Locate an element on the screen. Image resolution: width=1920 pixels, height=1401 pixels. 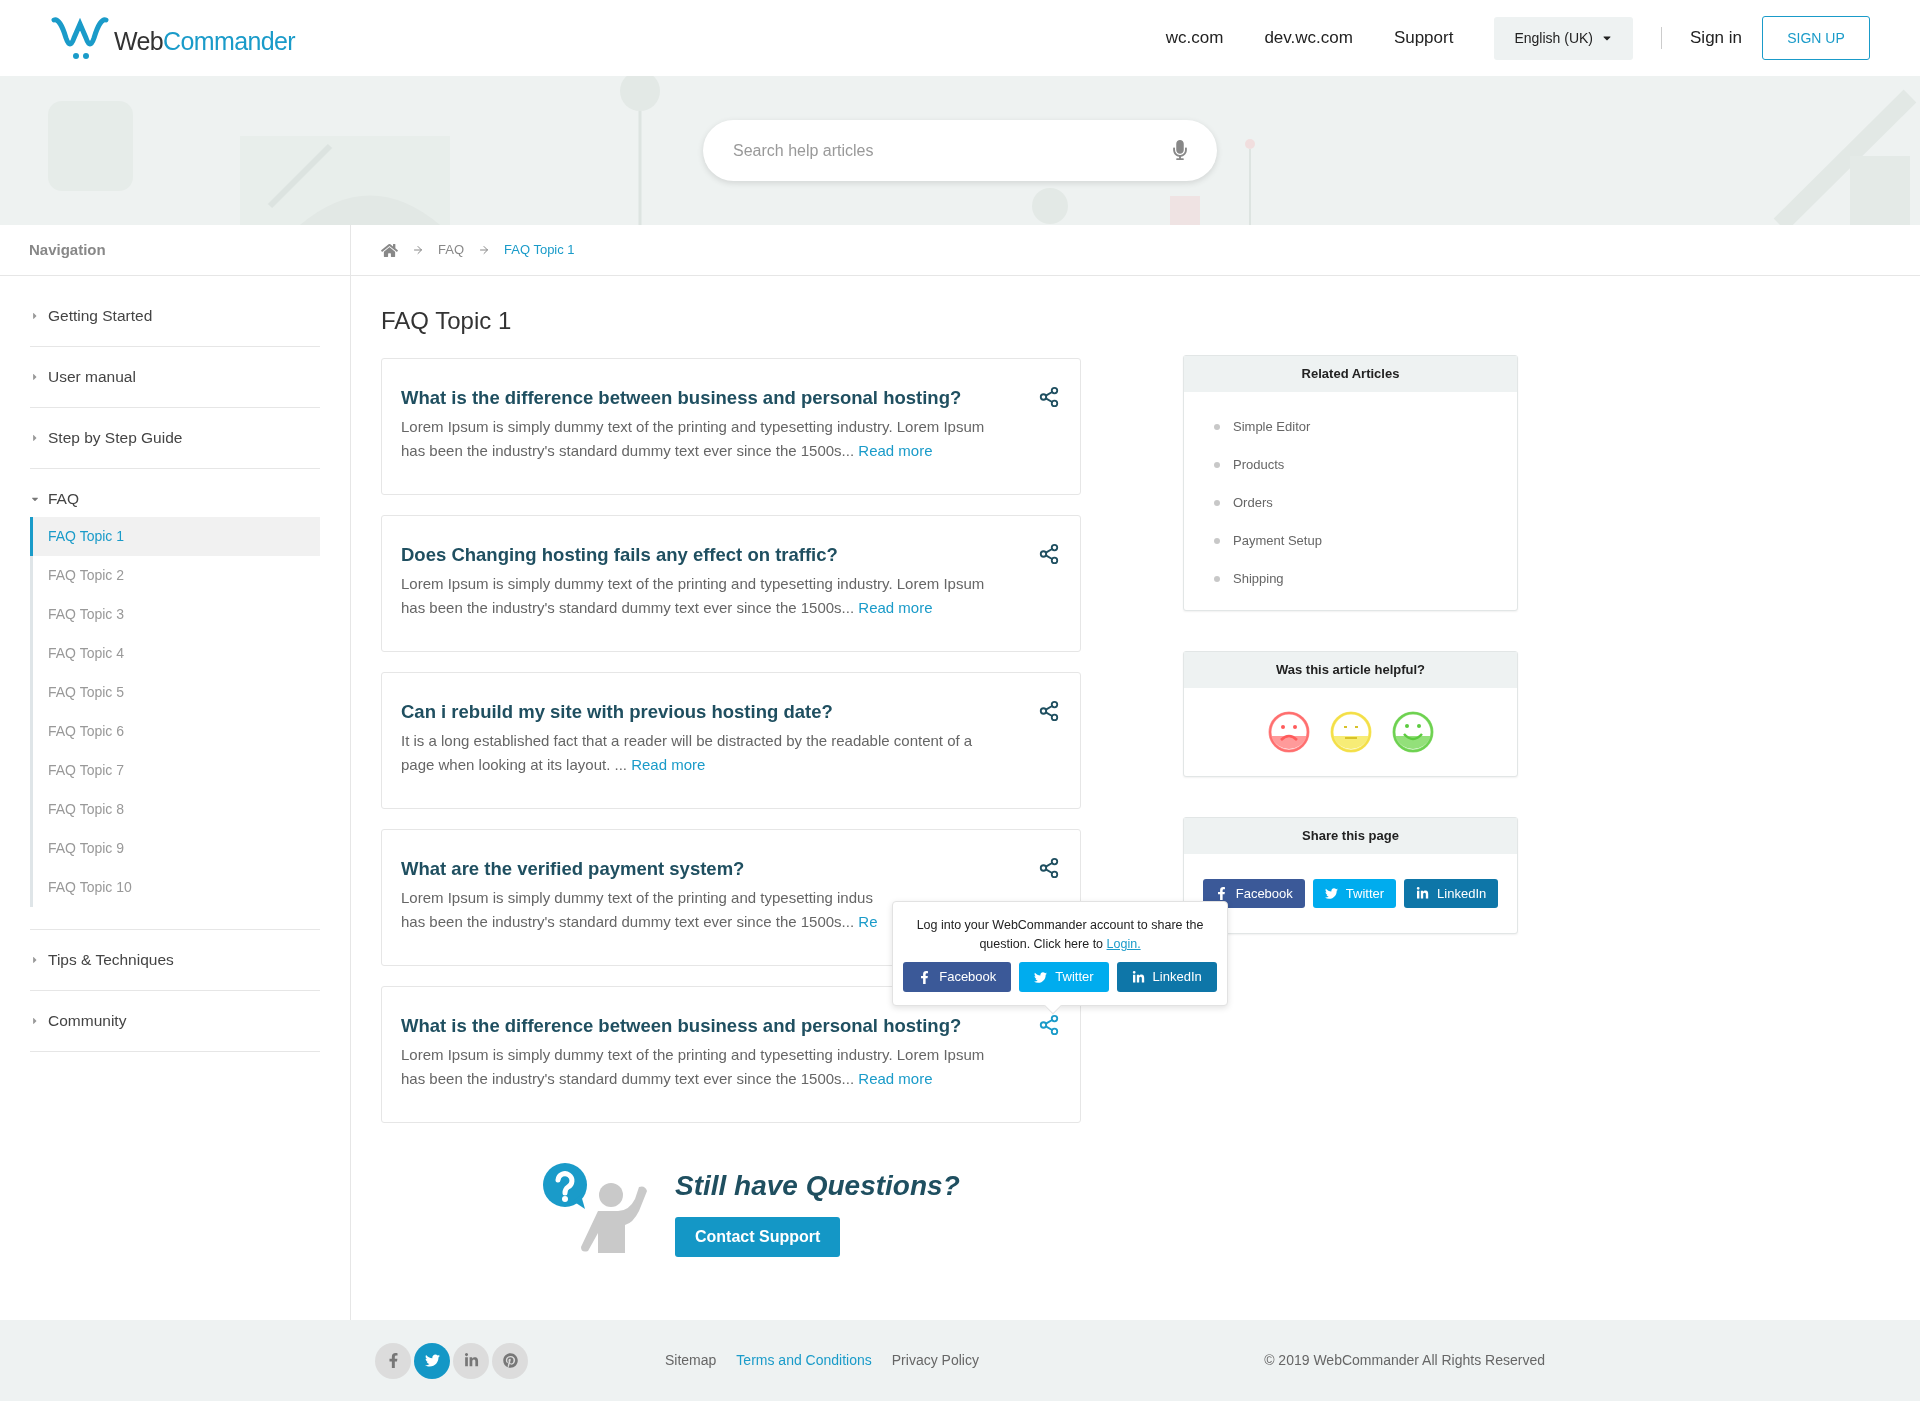
nav-section-item: Step by Step Guide is located at coordinates (175, 438).